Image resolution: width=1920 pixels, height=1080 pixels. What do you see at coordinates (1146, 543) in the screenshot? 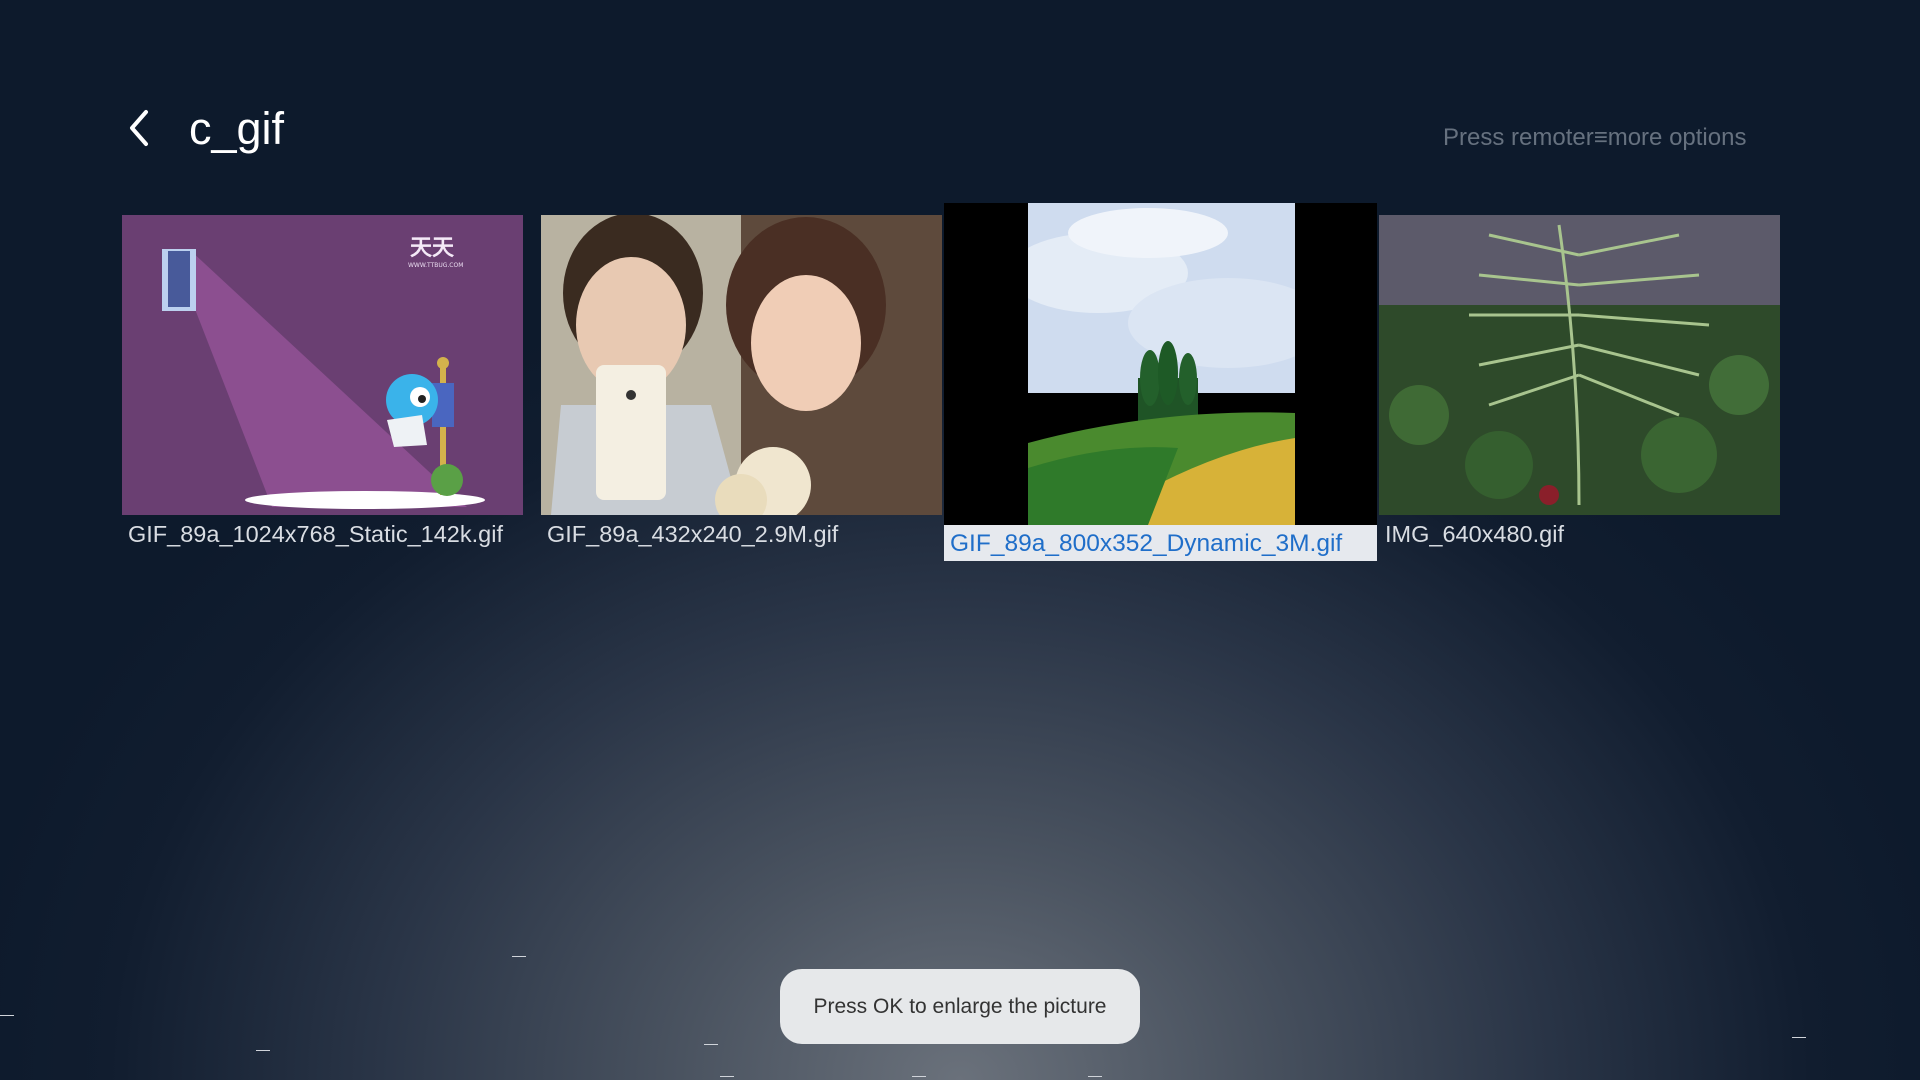
I see `item-filename: GIF_89a_800x352_Dynamic_3M.gif` at bounding box center [1146, 543].